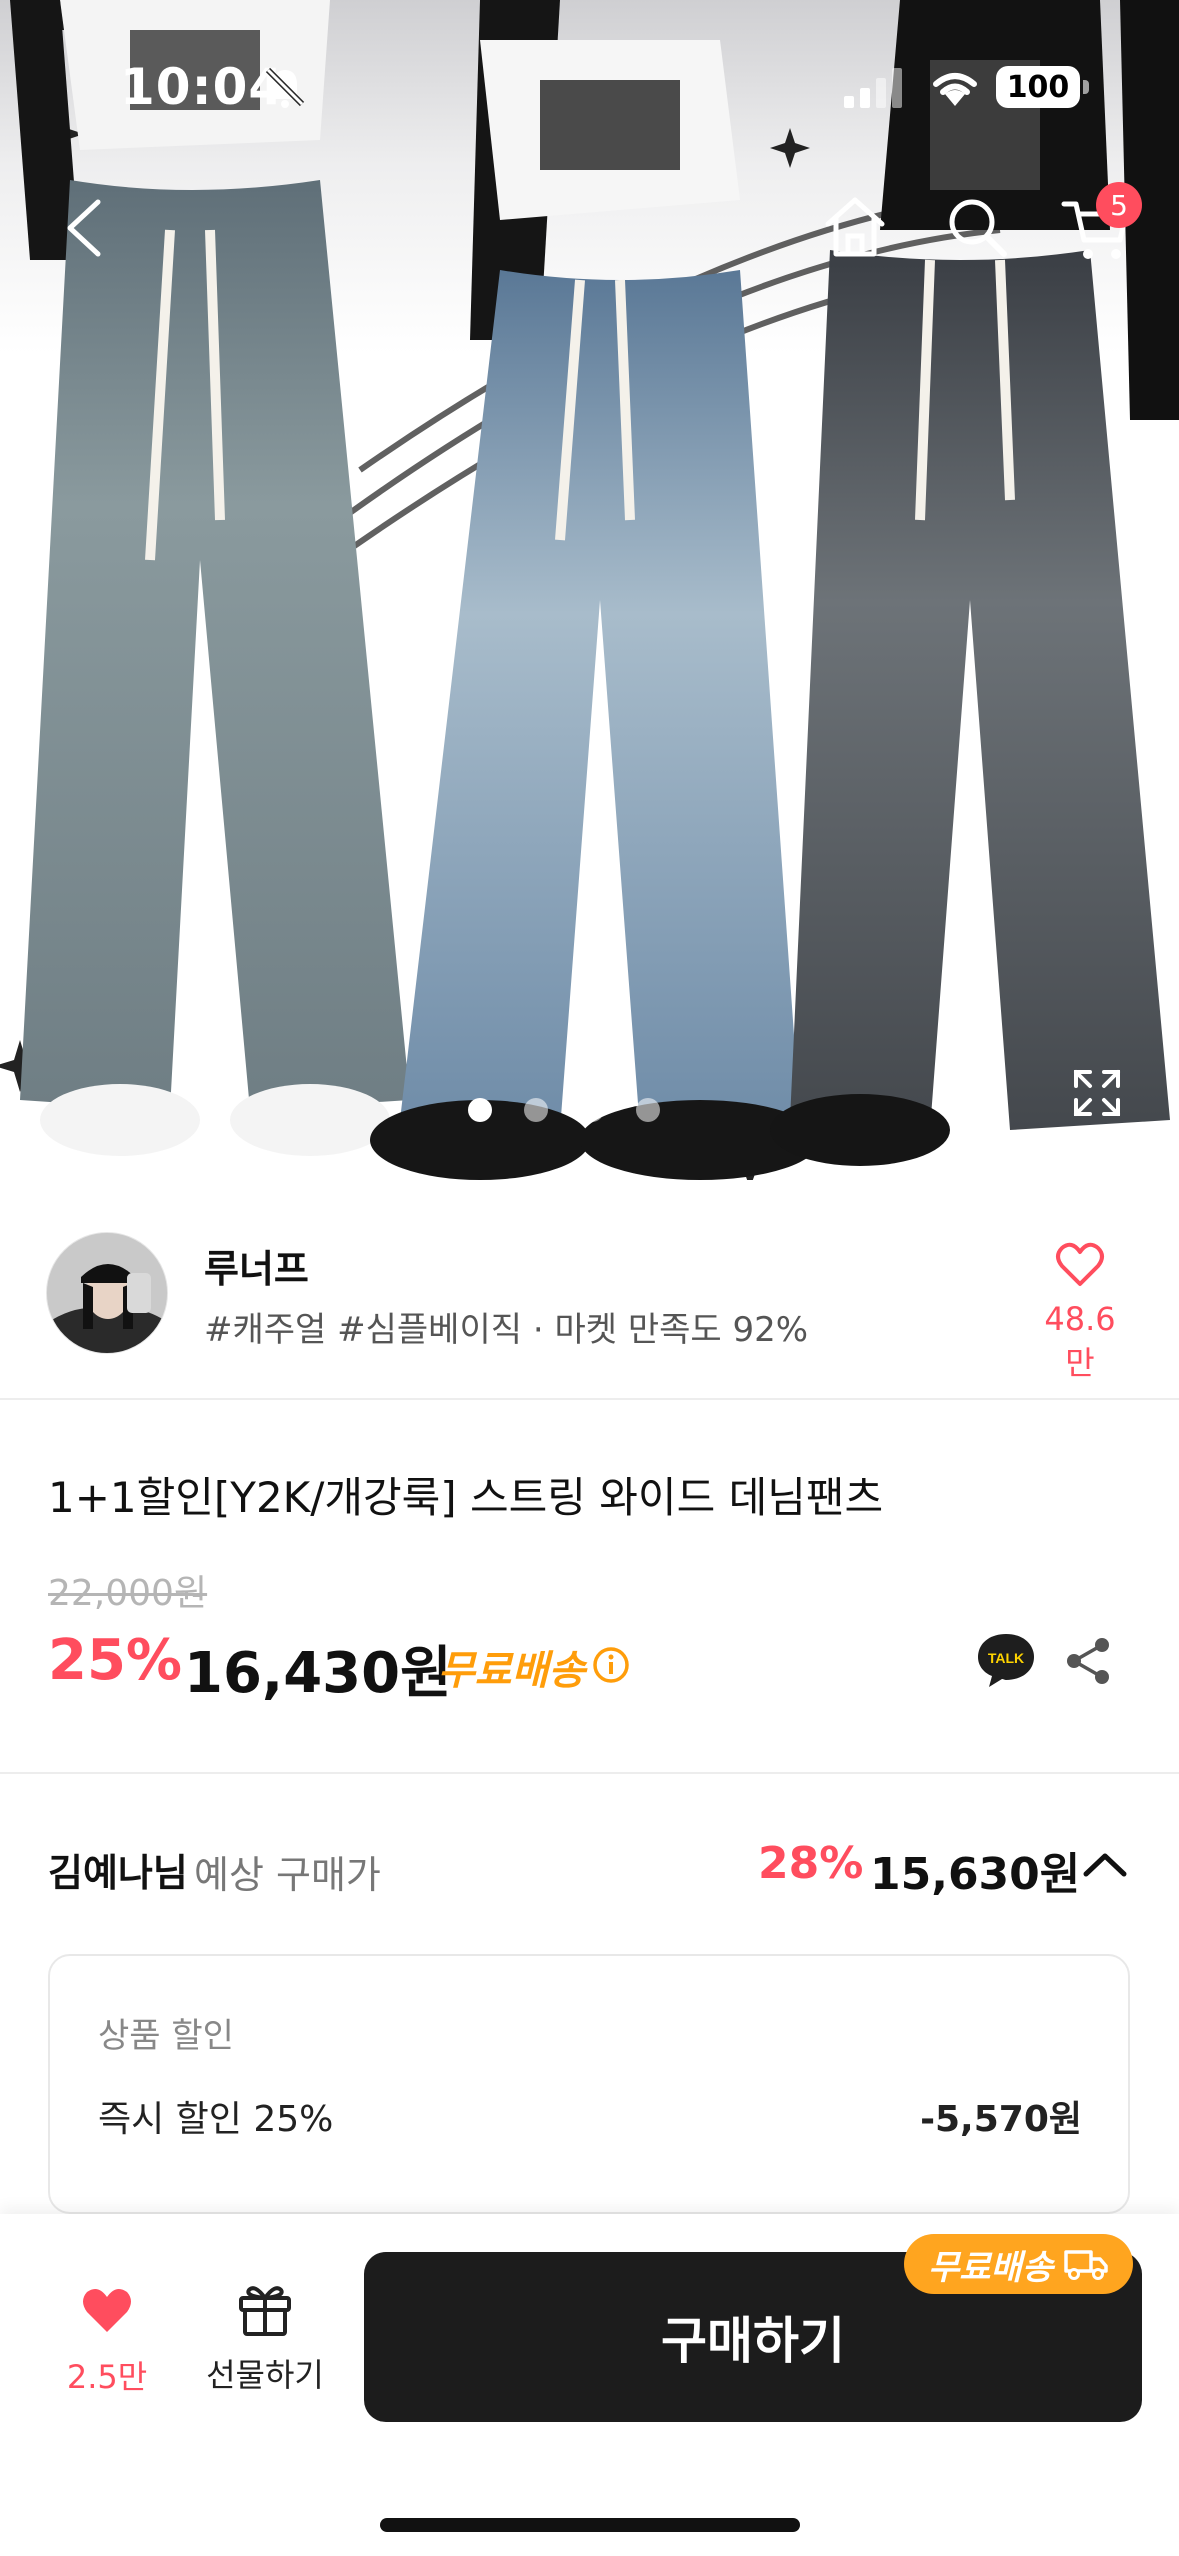 Image resolution: width=1179 pixels, height=2556 pixels. Describe the element at coordinates (955, 89) in the screenshot. I see `wifi-icon` at that location.